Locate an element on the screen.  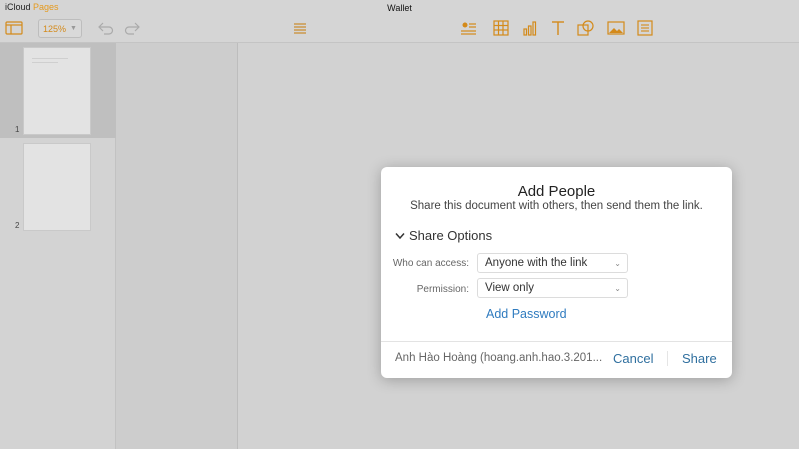
page-number: 2 is located at coordinates (17, 225).